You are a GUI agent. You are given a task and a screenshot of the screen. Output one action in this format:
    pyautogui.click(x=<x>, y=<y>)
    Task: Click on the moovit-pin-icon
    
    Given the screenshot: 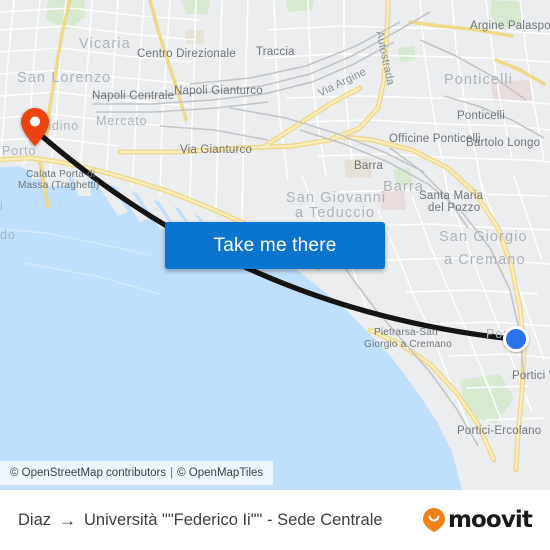 What is the action you would take?
    pyautogui.click(x=433, y=520)
    